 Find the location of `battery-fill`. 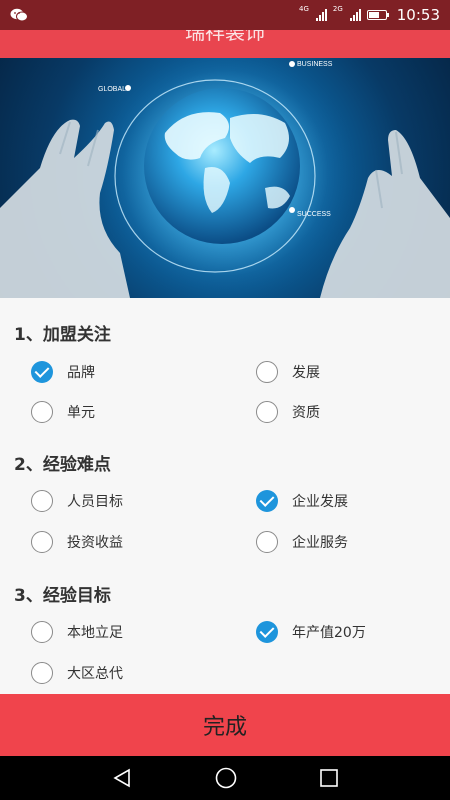

battery-fill is located at coordinates (373, 15).